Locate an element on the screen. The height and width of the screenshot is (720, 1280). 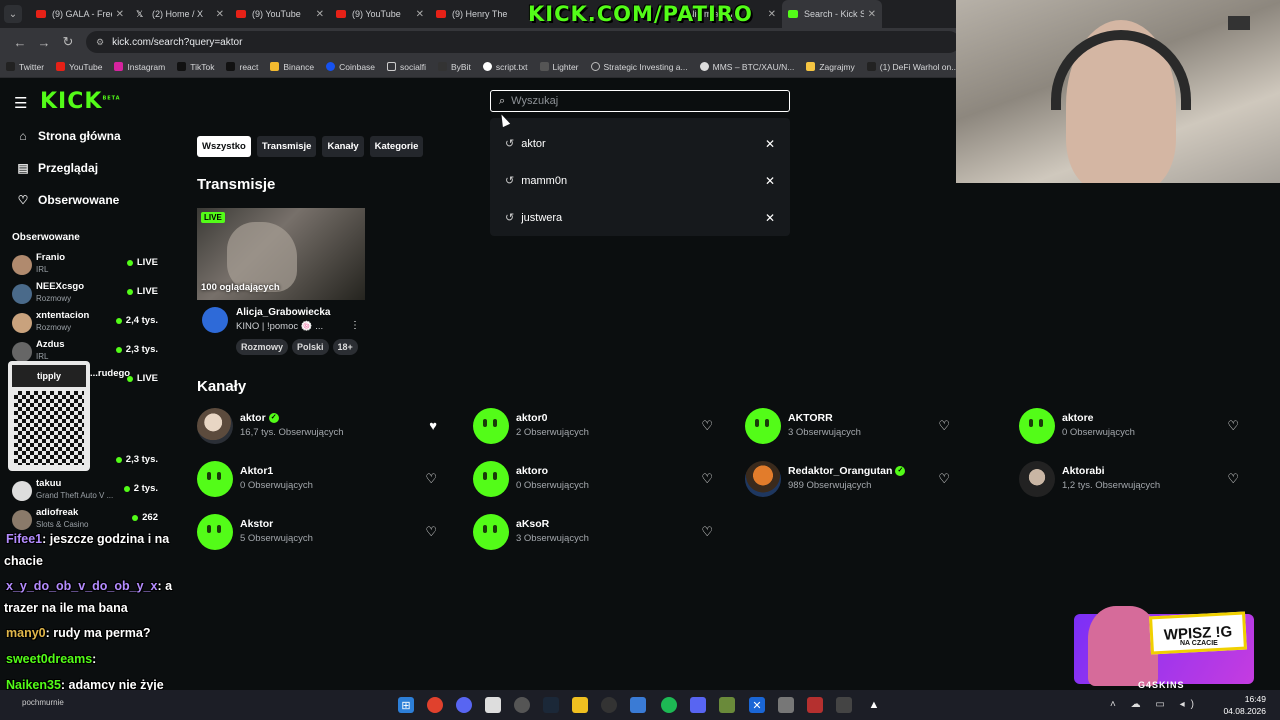
bookmark: Instagram is located at coordinates (139, 67).